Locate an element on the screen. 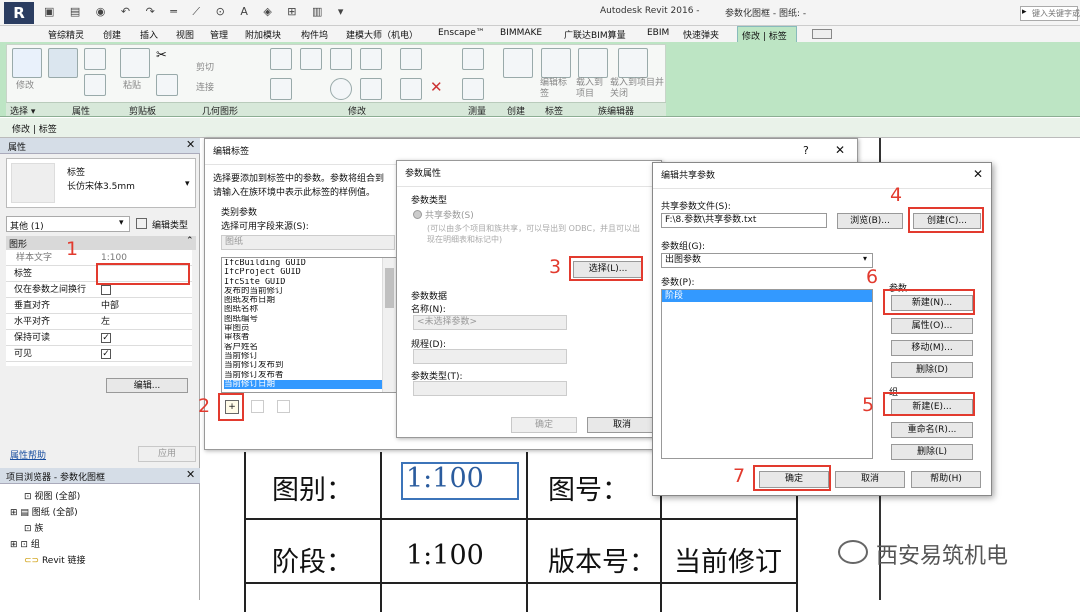  tab-guanzong: 管综精灵 is located at coordinates (66, 34).